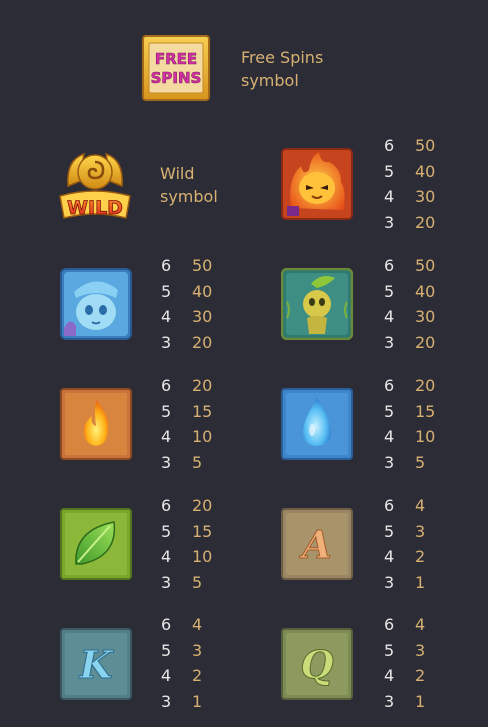 This screenshot has height=727, width=488. Describe the element at coordinates (270, 80) in the screenshot. I see `free-spins-label-line2: symbol` at that location.